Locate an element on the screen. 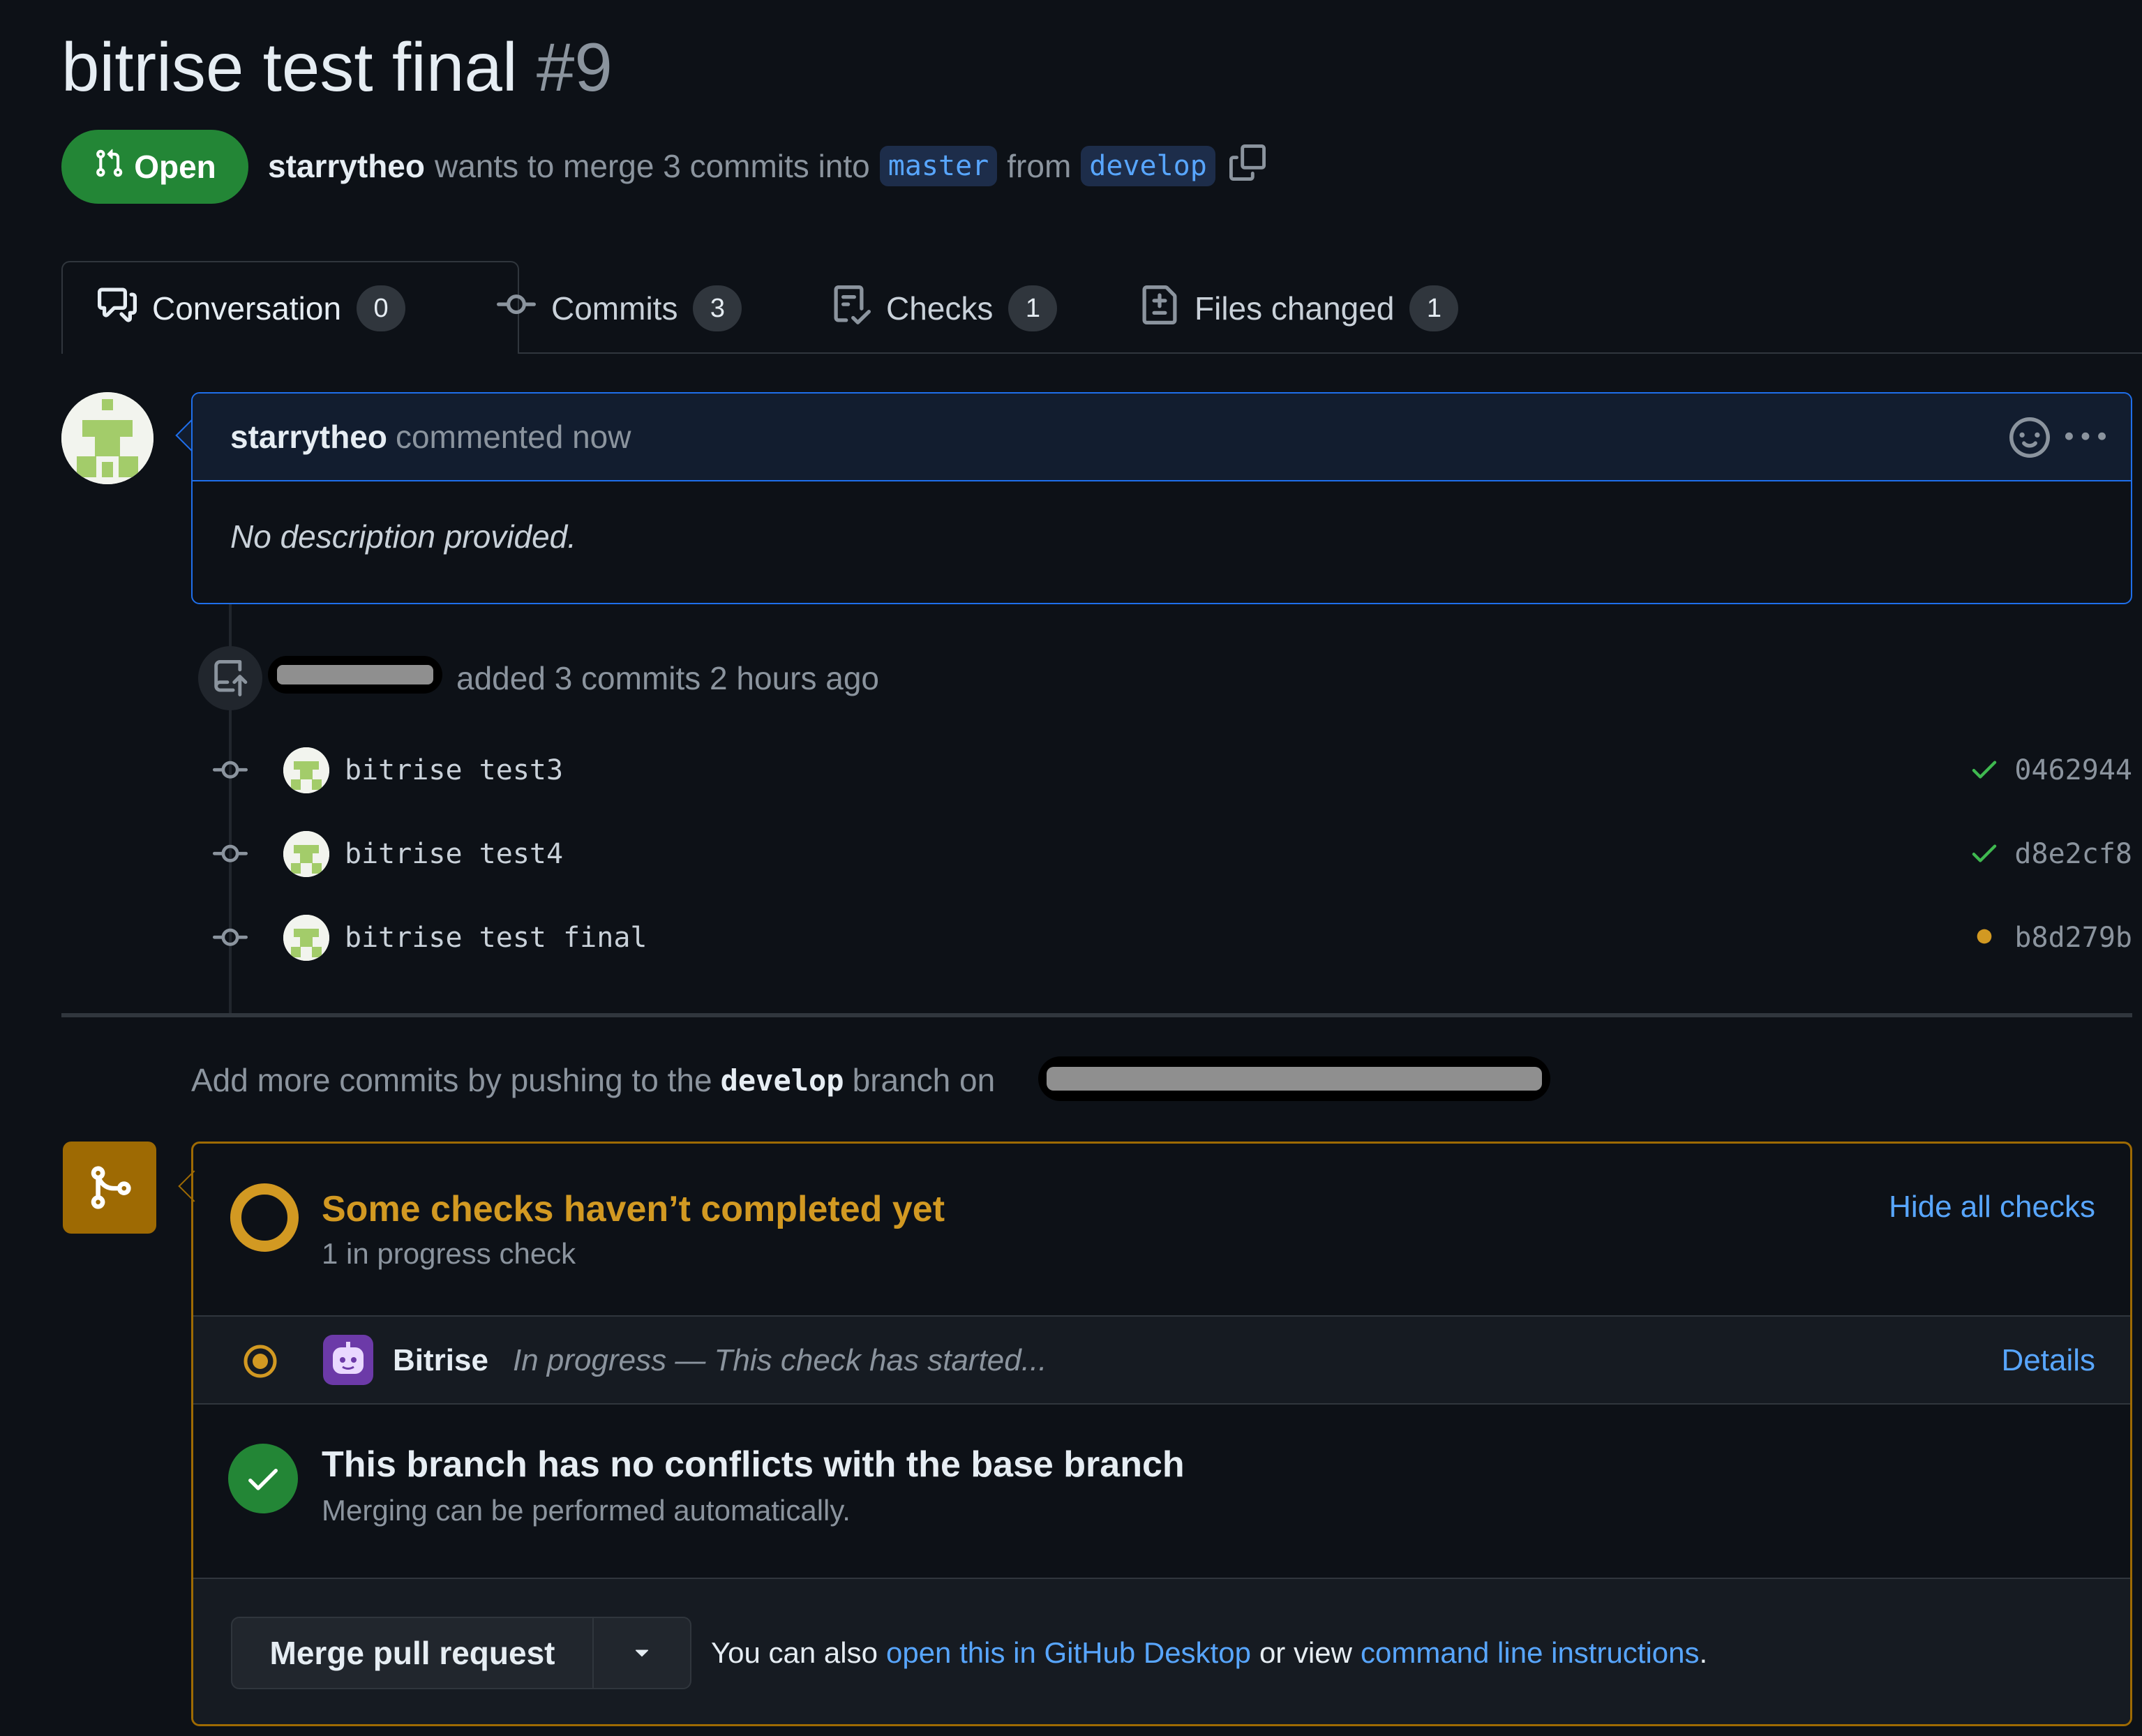  tab-files-changed: Files changed 1 is located at coordinates (1299, 308).